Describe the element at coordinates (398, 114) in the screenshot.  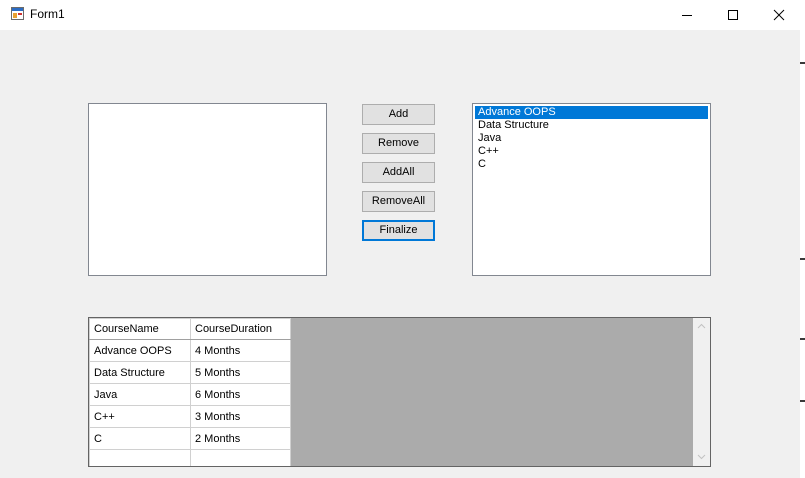
I see `add-button: Add` at that location.